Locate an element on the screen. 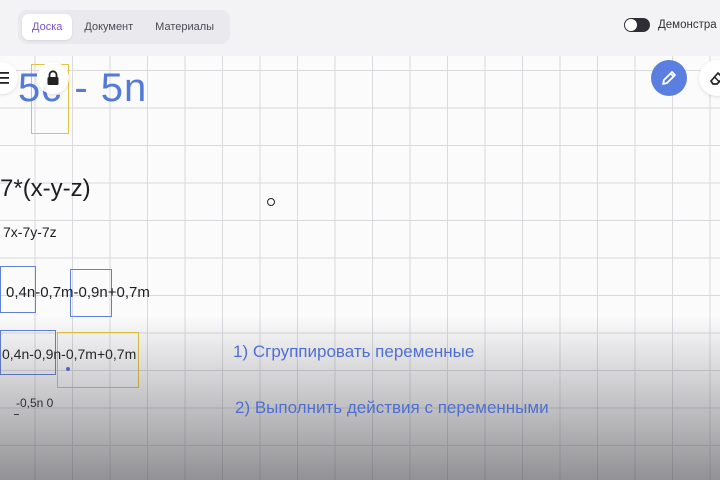 The height and width of the screenshot is (480, 720). board-equation: 7*(x-y-z) is located at coordinates (45, 188).